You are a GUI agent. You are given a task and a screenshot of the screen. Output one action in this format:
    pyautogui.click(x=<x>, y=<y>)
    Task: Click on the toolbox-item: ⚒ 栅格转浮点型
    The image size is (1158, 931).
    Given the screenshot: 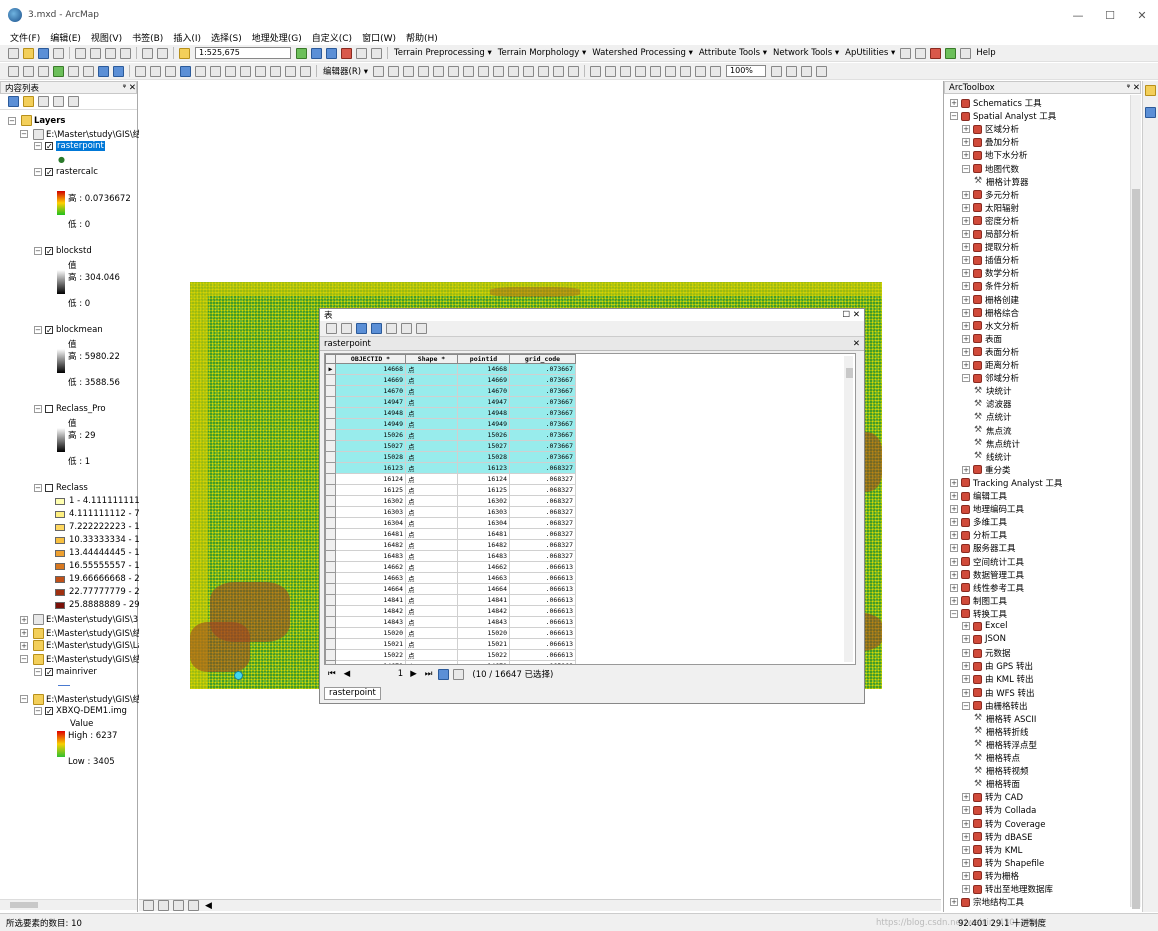 What is the action you would take?
    pyautogui.click(x=1005, y=745)
    